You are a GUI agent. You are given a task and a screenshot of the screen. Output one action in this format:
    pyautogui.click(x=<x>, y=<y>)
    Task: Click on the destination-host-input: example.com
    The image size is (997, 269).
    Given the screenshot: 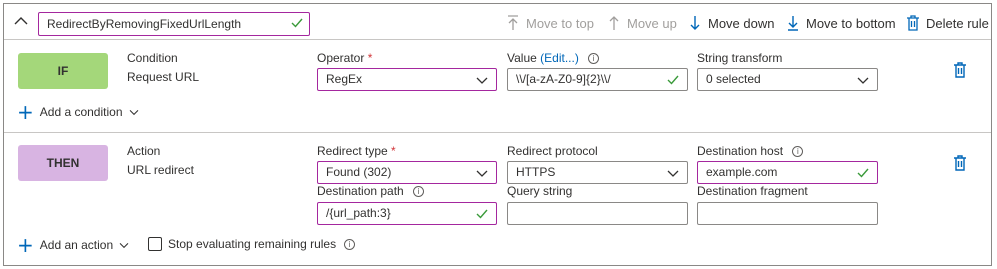 What is the action you would take?
    pyautogui.click(x=787, y=172)
    